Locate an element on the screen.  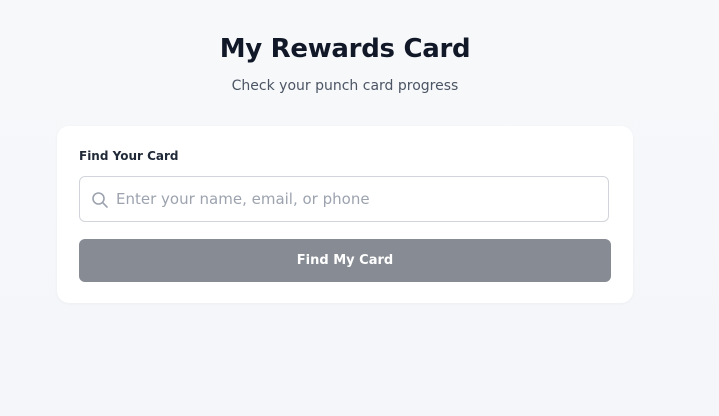
find-my-card-button: Find My Card is located at coordinates (345, 260).